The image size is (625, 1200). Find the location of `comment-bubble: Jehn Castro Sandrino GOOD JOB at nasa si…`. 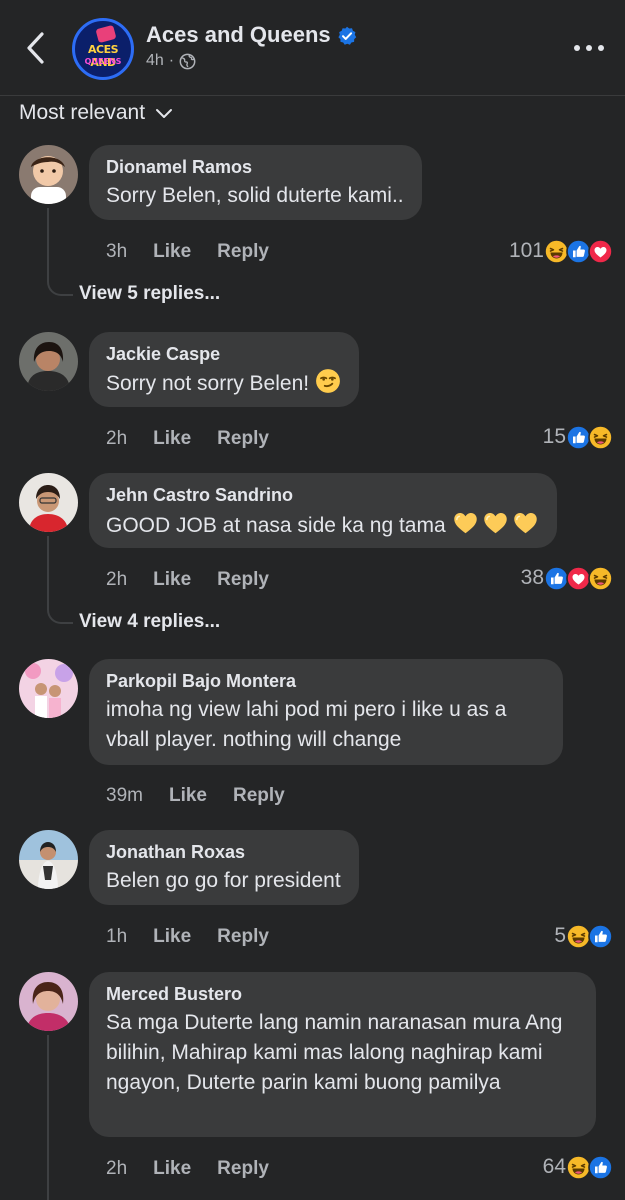

comment-bubble: Jehn Castro Sandrino GOOD JOB at nasa si… is located at coordinates (323, 510).